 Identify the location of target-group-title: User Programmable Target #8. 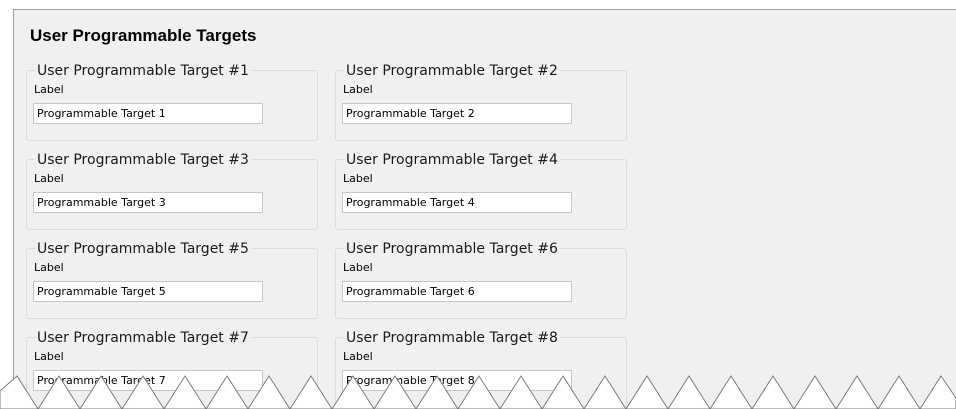
(452, 338).